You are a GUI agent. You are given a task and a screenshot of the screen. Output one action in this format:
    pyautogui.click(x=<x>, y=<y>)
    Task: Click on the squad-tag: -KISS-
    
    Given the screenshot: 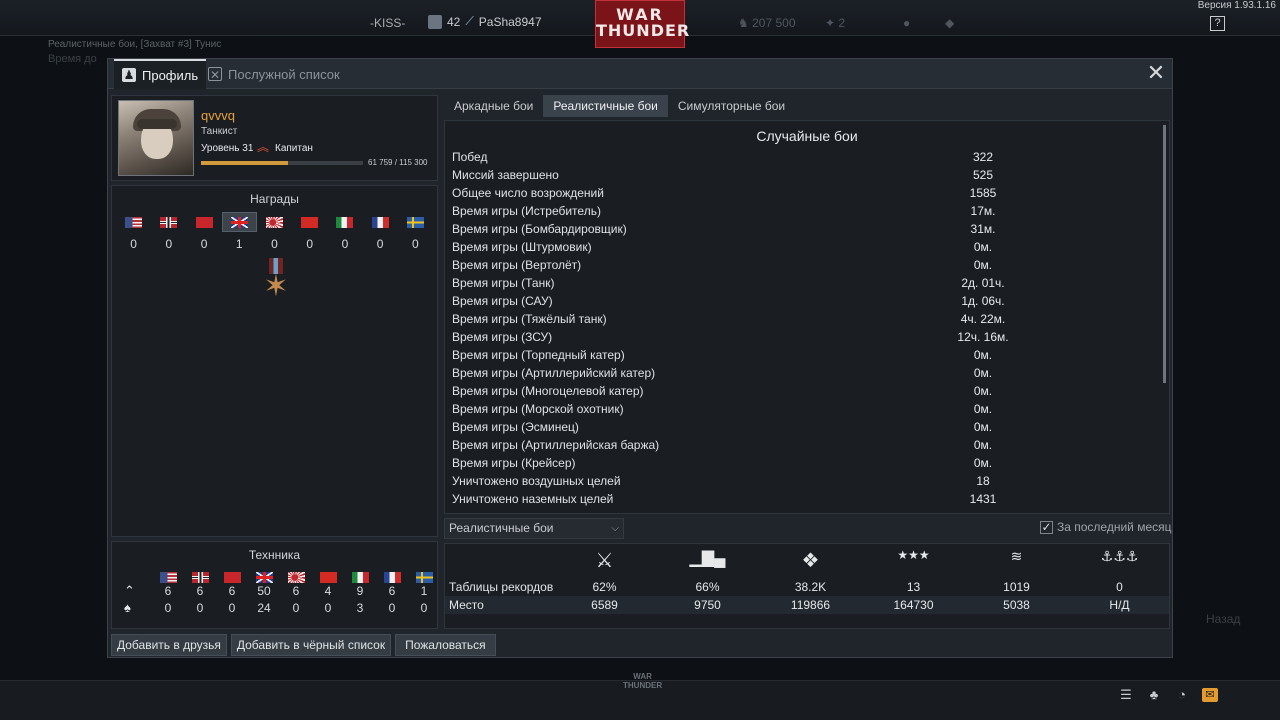 What is the action you would take?
    pyautogui.click(x=387, y=23)
    